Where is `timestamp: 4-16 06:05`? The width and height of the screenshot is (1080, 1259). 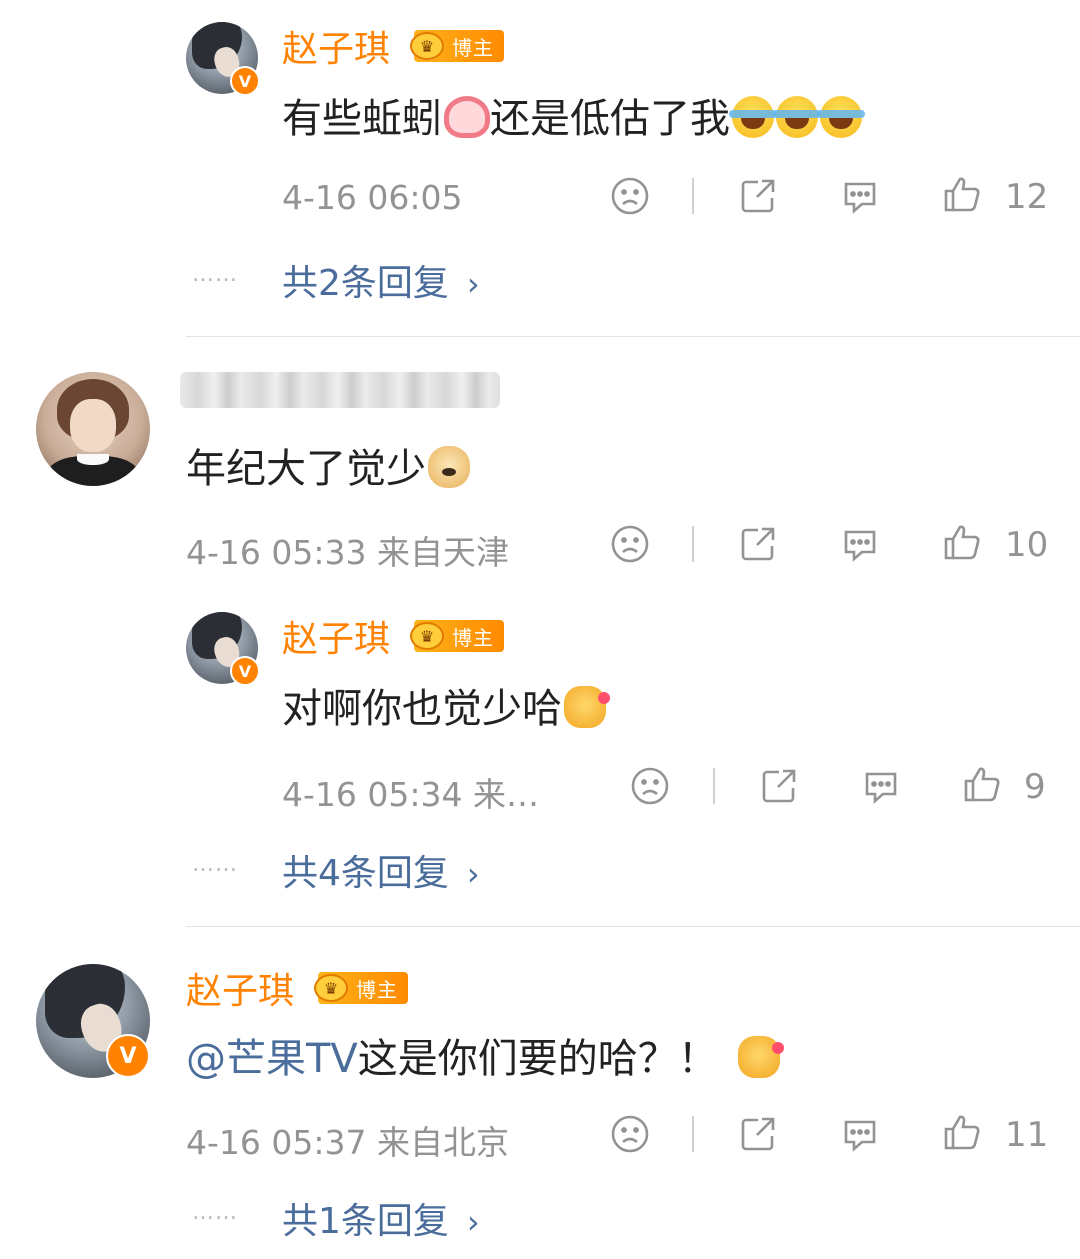 timestamp: 4-16 06:05 is located at coordinates (372, 197).